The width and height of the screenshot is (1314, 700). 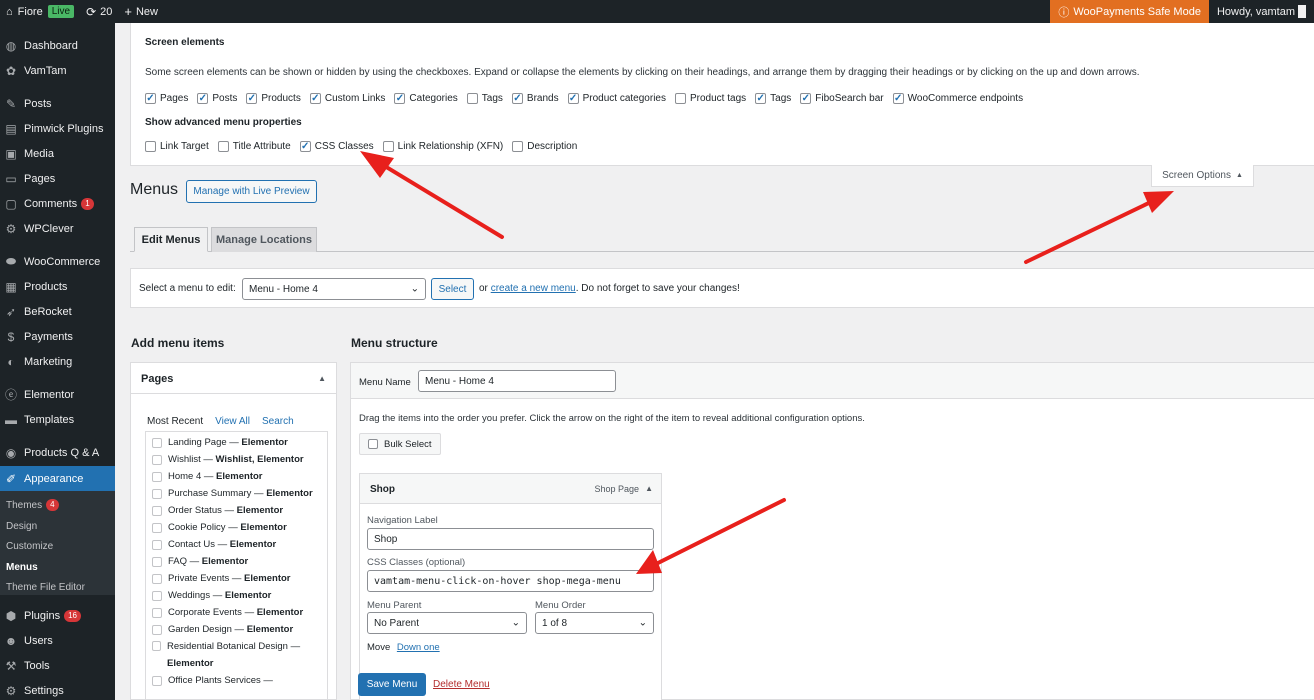 What do you see at coordinates (40, 11) in the screenshot?
I see `site-home-link: ⌂ Fiore Live` at bounding box center [40, 11].